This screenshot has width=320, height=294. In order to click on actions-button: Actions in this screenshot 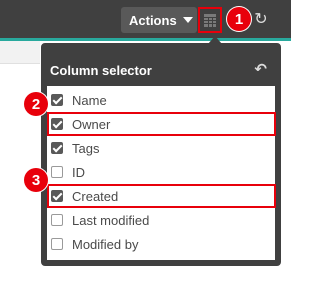, I will do `click(159, 20)`.